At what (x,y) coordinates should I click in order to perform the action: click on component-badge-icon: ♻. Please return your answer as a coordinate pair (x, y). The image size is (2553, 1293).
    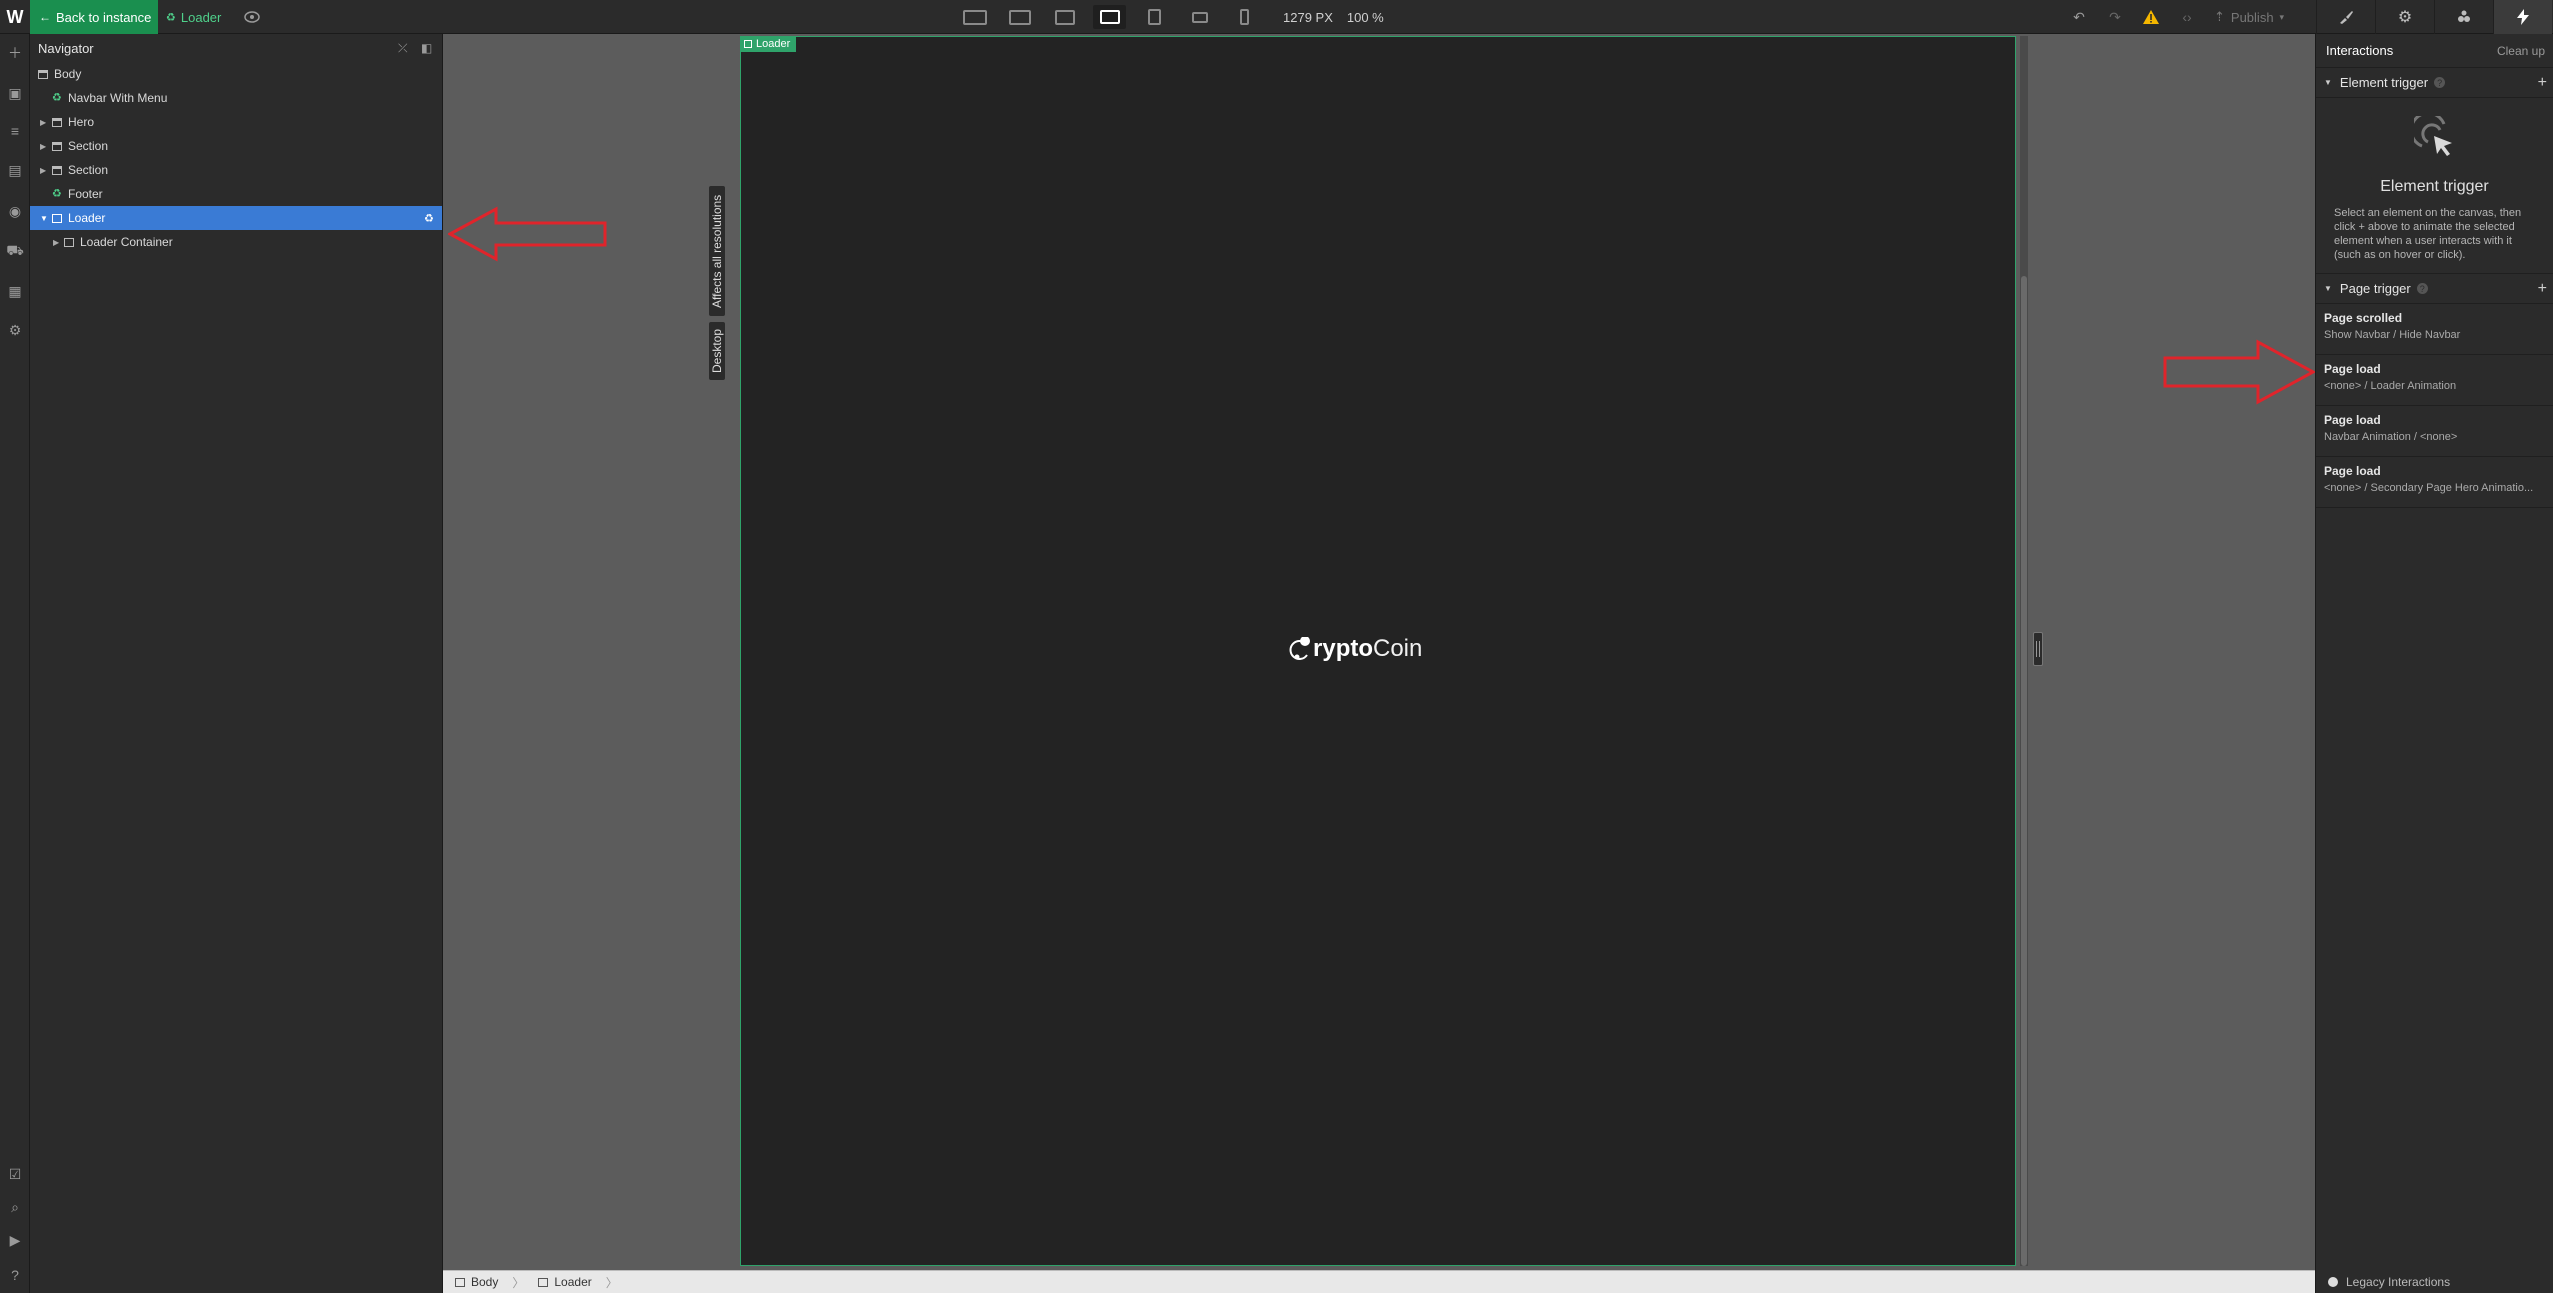
    Looking at the image, I should click on (429, 218).